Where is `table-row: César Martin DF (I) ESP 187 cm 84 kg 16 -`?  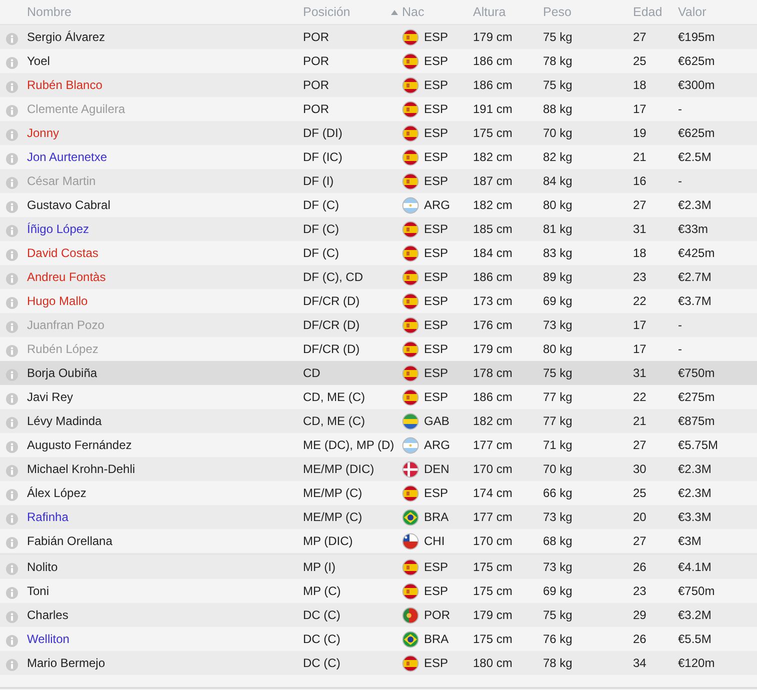 table-row: César Martin DF (I) ESP 187 cm 84 kg 16 - is located at coordinates (378, 181).